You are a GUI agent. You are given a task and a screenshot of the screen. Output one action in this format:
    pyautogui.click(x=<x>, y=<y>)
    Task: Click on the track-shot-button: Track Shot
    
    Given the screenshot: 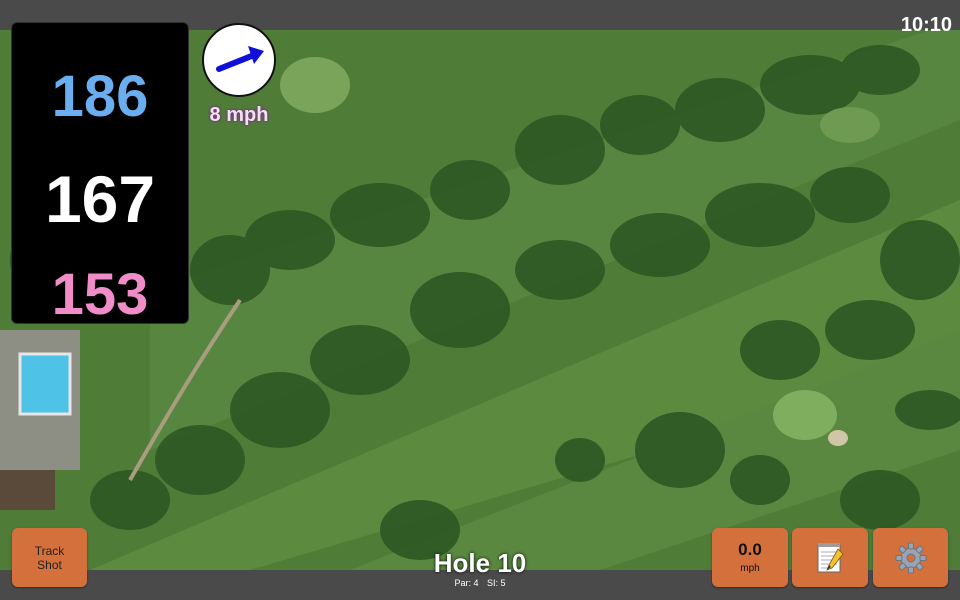 What is the action you would take?
    pyautogui.click(x=49, y=557)
    